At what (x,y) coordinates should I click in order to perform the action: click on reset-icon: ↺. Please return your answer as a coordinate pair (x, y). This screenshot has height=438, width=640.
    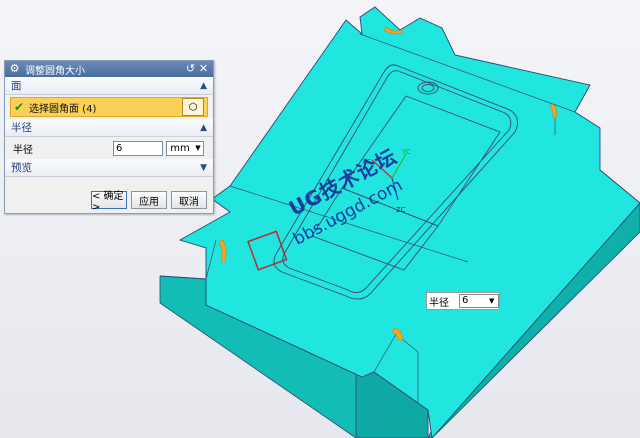
    Looking at the image, I should click on (190, 69).